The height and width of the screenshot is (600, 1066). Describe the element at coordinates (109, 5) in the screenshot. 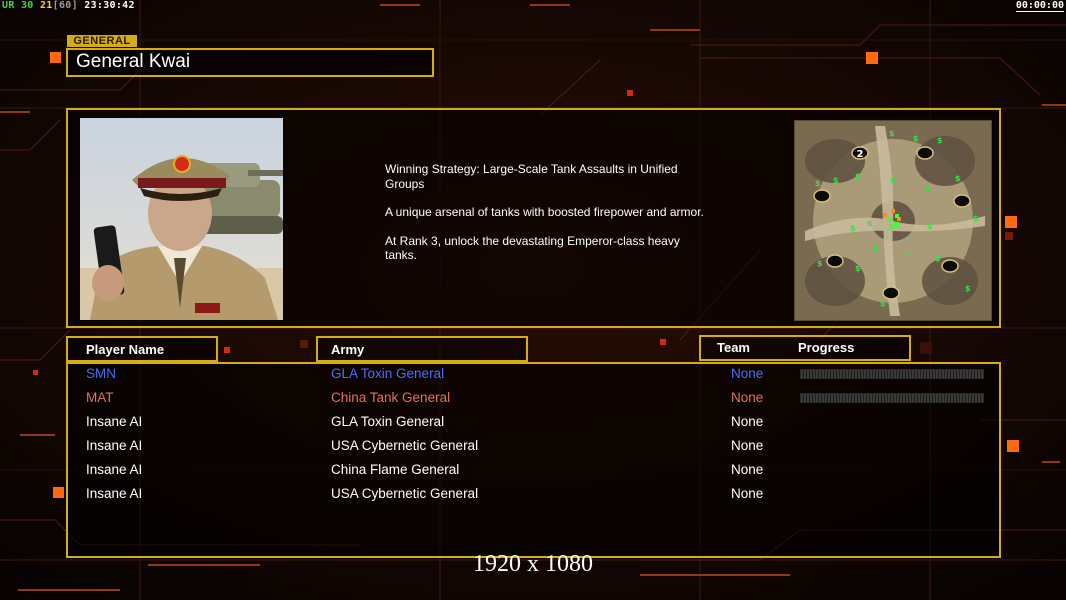

I see `hud-clock: 23:30:42` at that location.